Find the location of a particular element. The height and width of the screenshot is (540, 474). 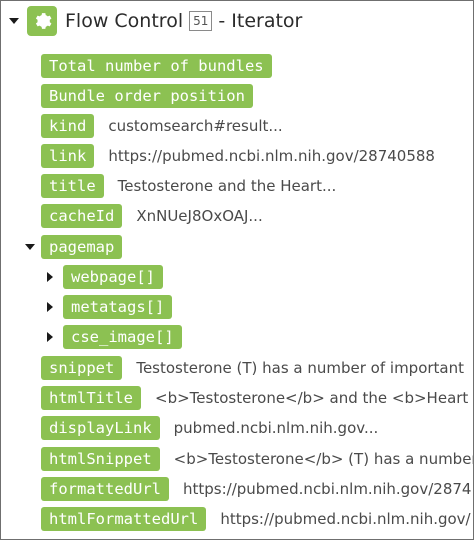

field-value-htmlformattedurl: https://pubmed.ncbi.nlm.nih.gov/ is located at coordinates (345, 519).